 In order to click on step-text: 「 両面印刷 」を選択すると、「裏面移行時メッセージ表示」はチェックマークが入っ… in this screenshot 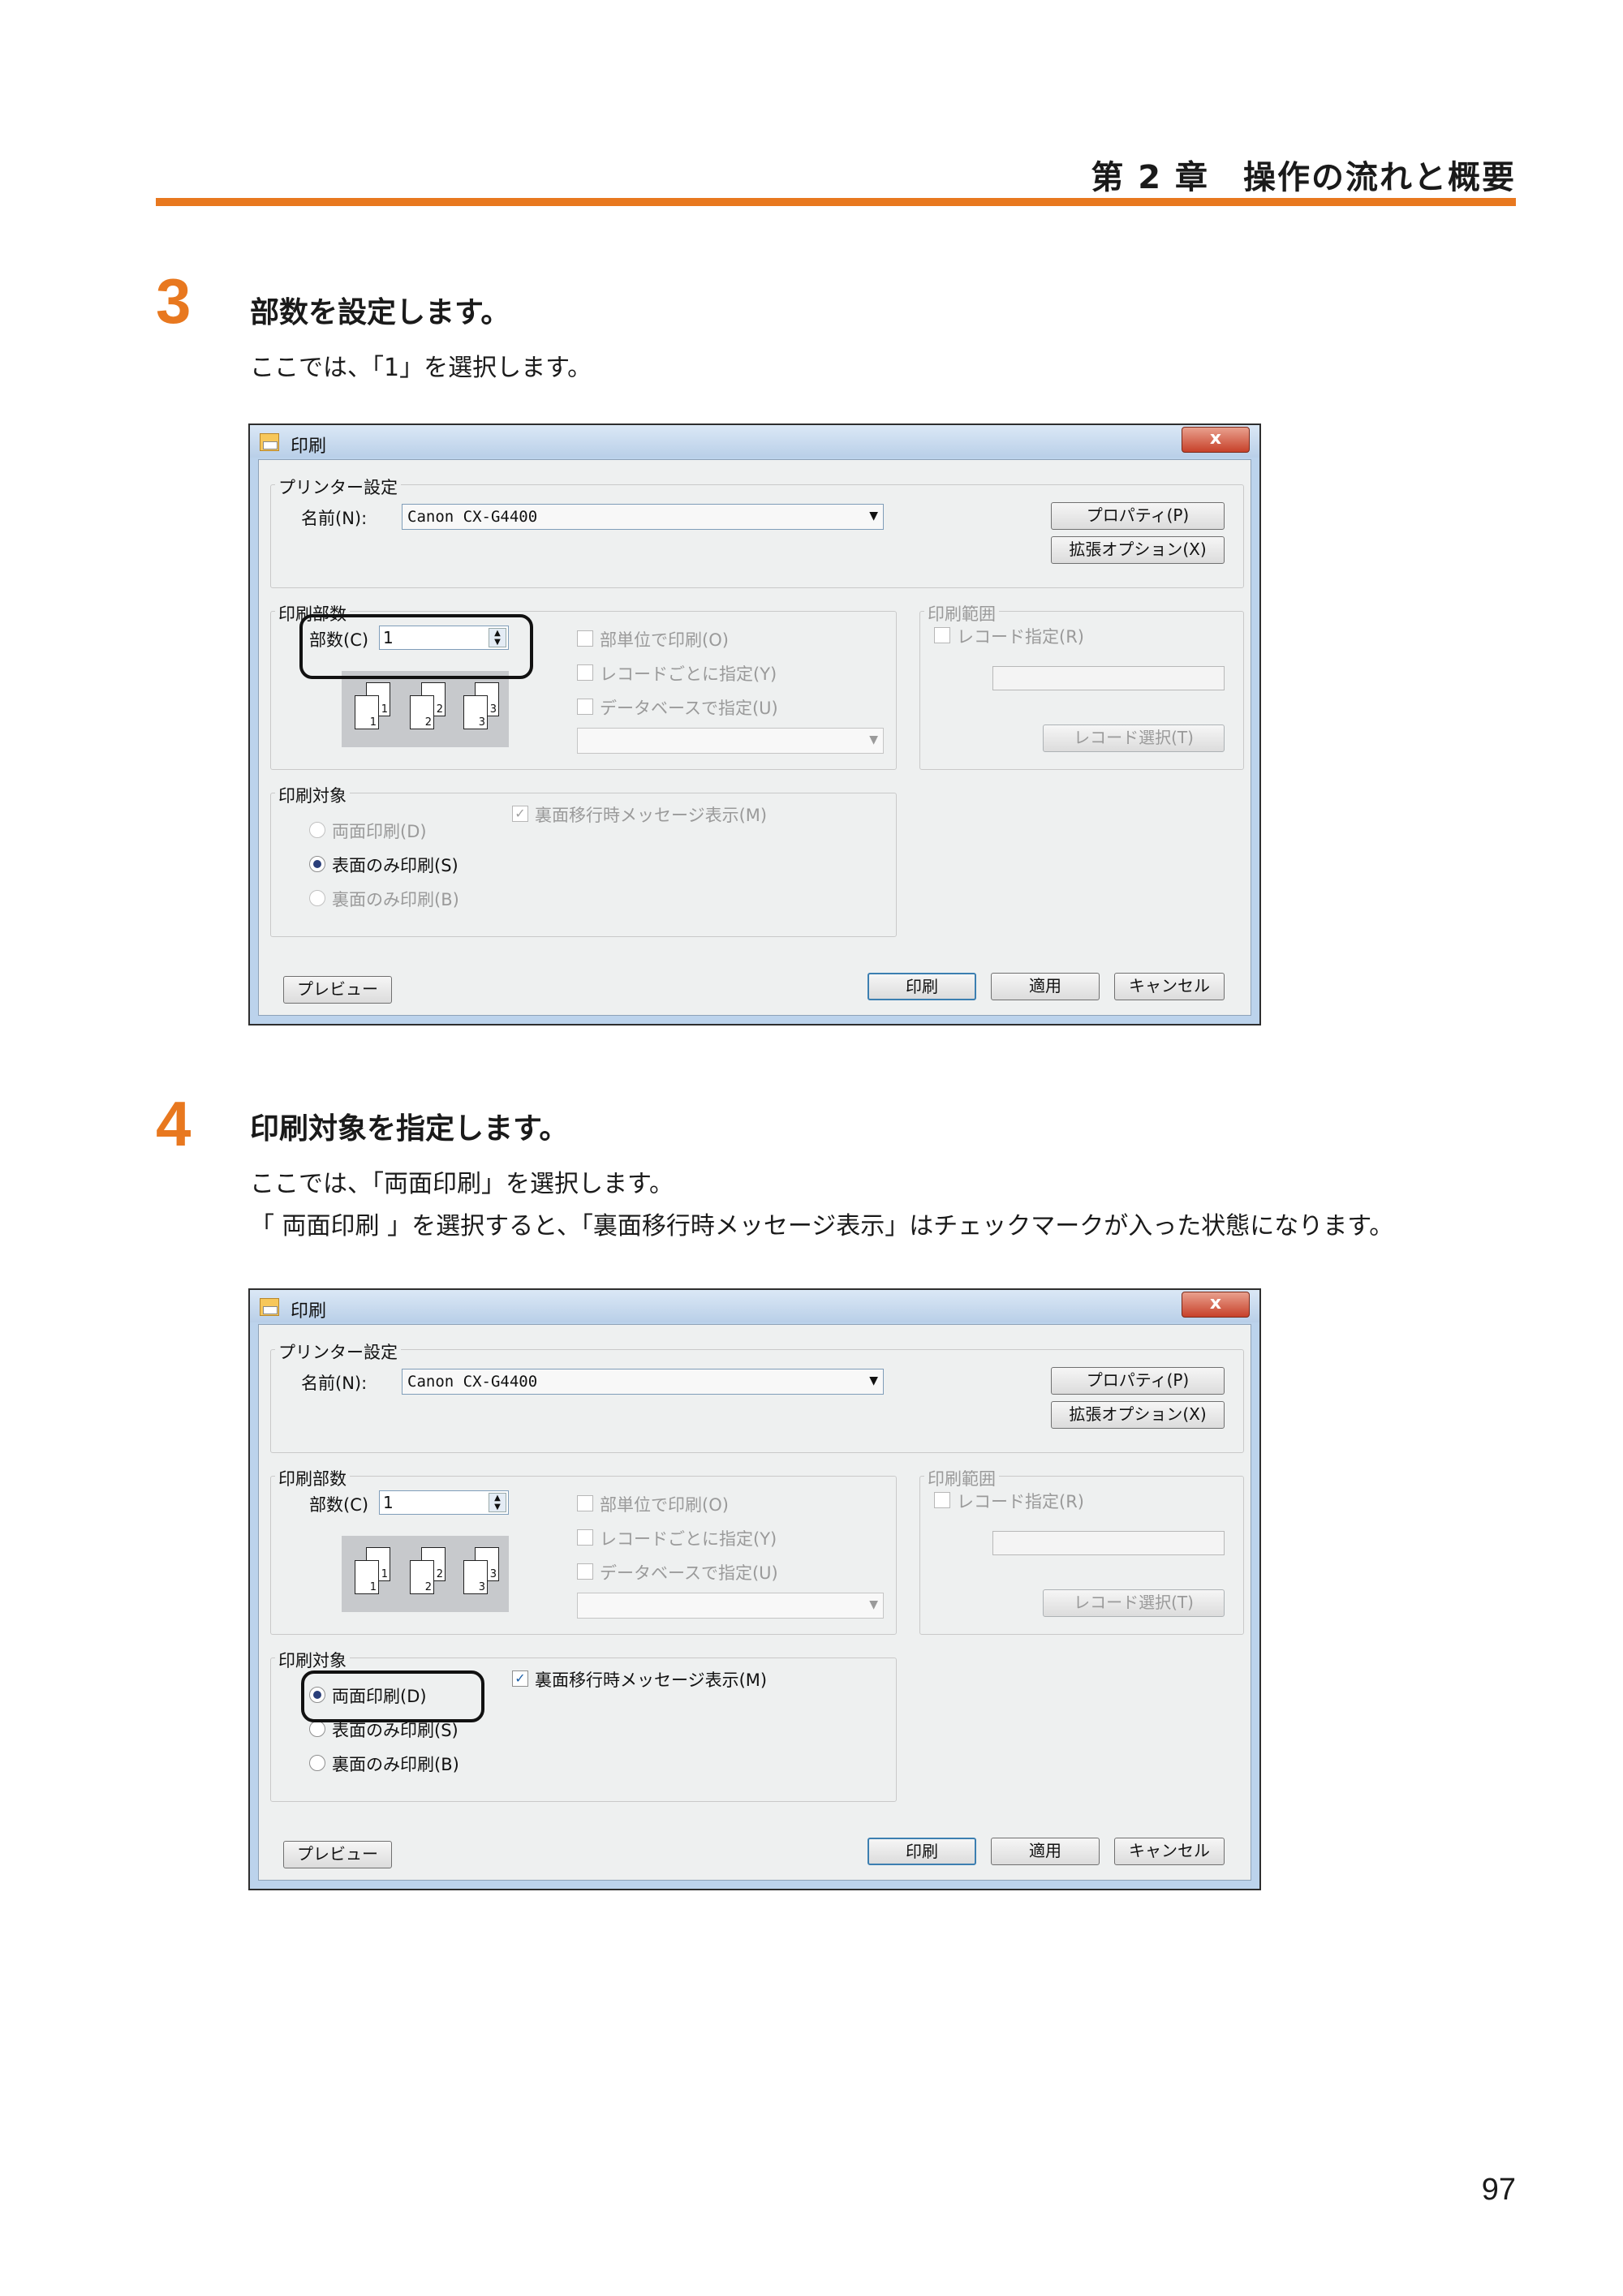, I will do `click(822, 1226)`.